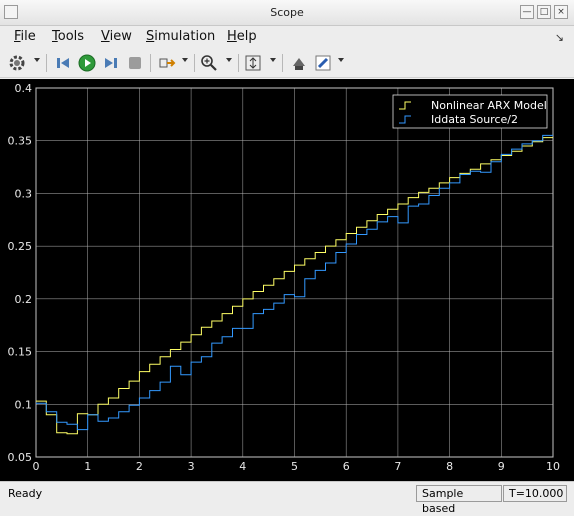  Describe the element at coordinates (68, 36) in the screenshot. I see `menu-tools: Tools` at that location.